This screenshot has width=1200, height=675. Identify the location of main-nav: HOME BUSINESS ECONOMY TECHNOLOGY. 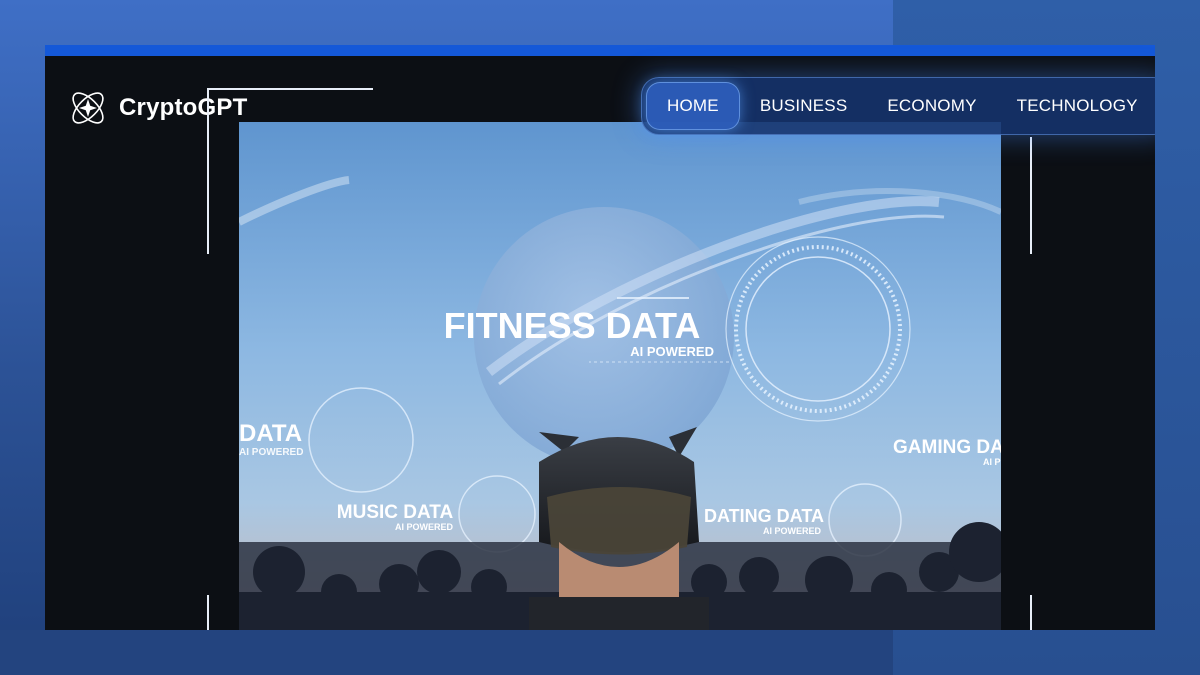
(898, 106).